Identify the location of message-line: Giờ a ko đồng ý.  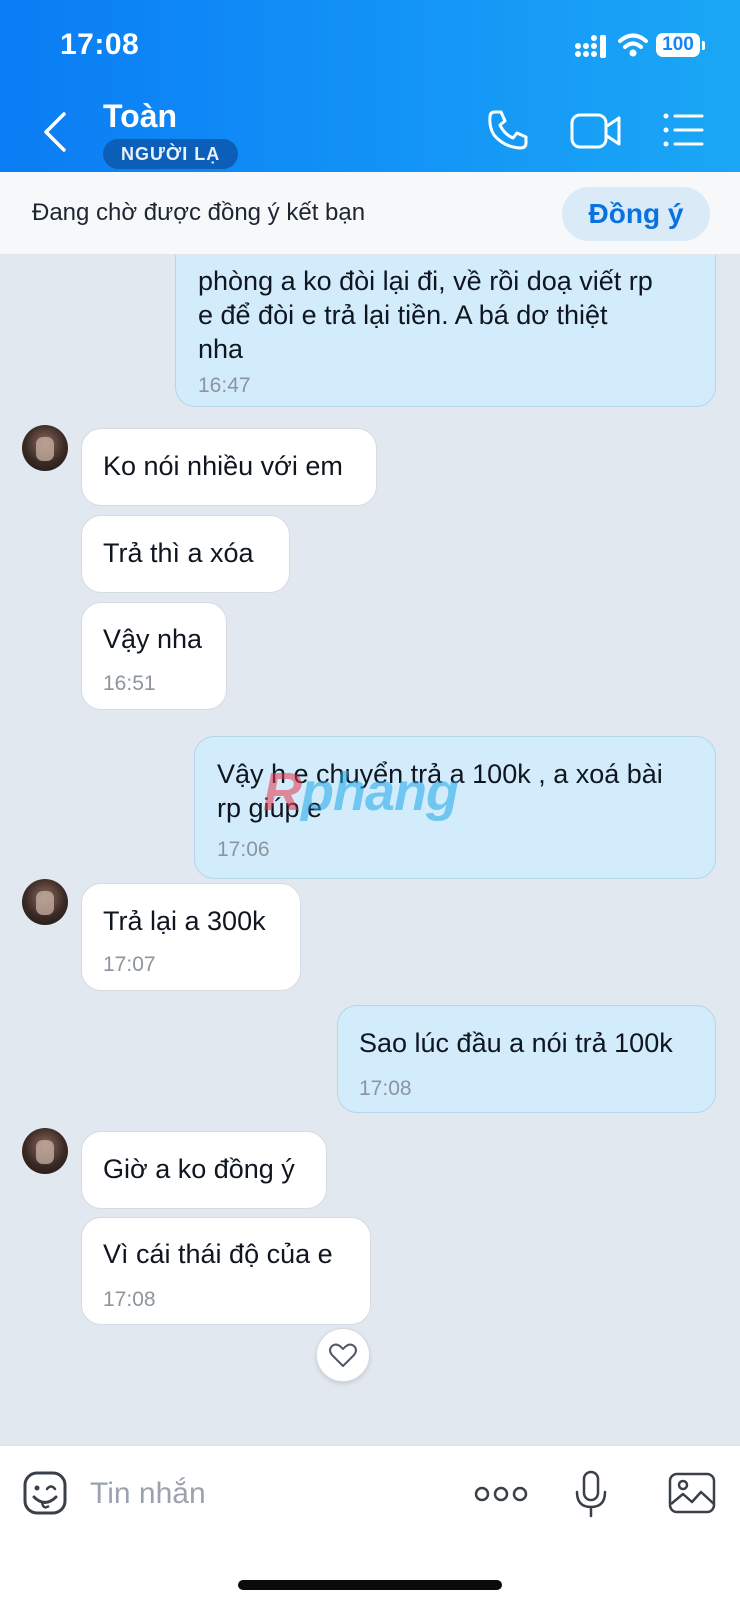
(199, 1169).